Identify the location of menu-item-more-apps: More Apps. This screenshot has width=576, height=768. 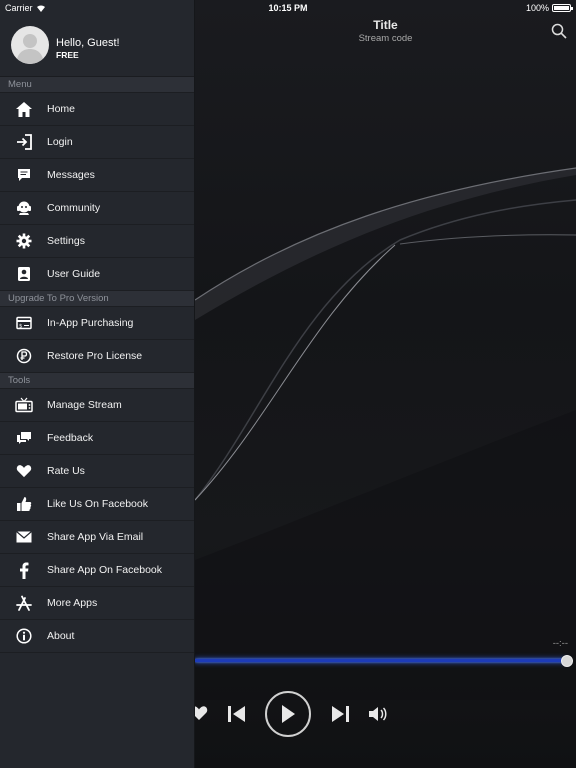
(97, 603).